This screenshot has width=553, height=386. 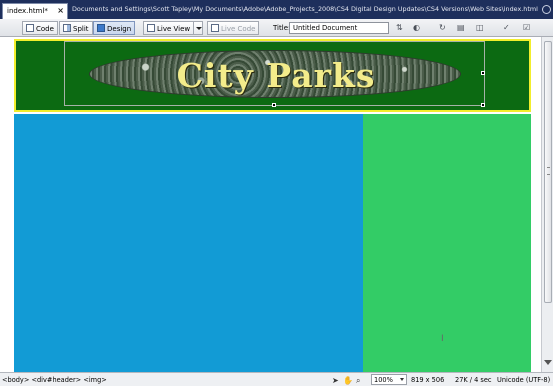 I want to click on vertical-scrollbar, so click(x=547, y=204).